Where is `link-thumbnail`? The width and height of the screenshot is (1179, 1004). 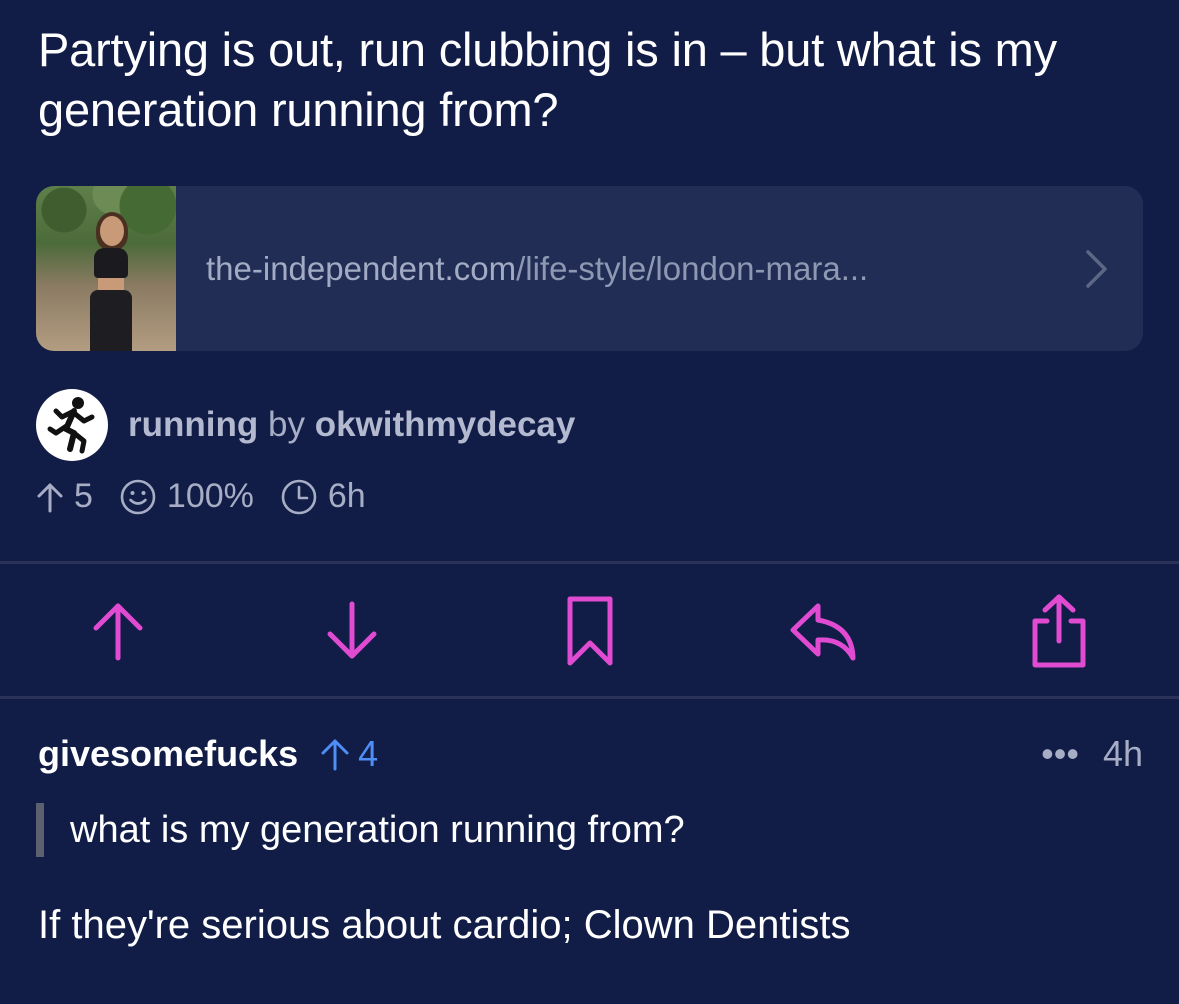 link-thumbnail is located at coordinates (106, 268).